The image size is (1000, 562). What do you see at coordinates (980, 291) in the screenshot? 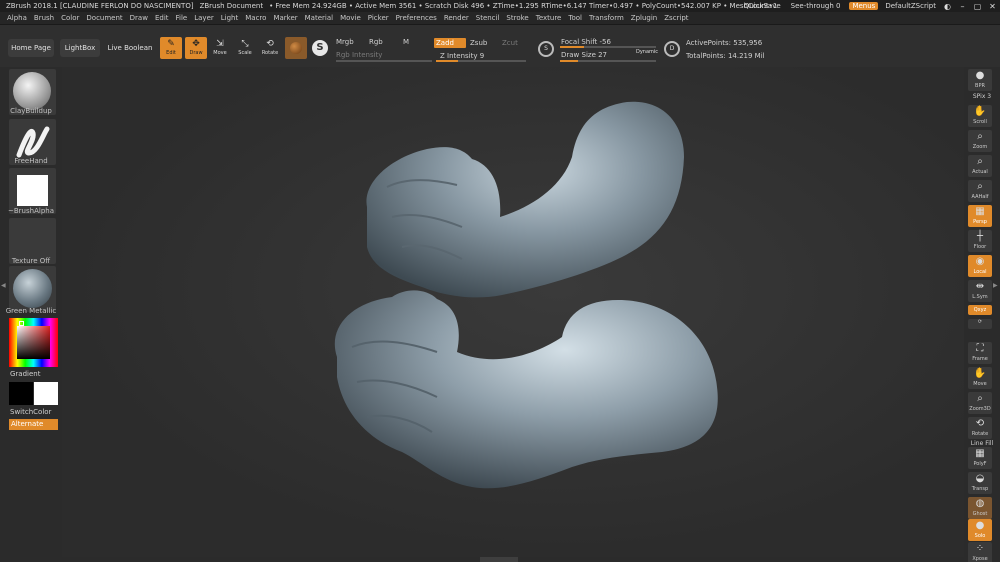
I see `lsym-button: ⇹ L.Sym` at bounding box center [980, 291].